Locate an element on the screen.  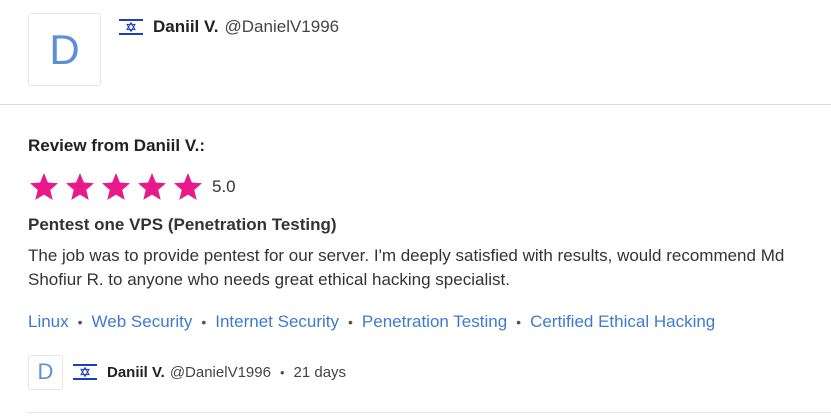
reviewer-line: Daniil V. @DanielV1996 is located at coordinates (229, 27).